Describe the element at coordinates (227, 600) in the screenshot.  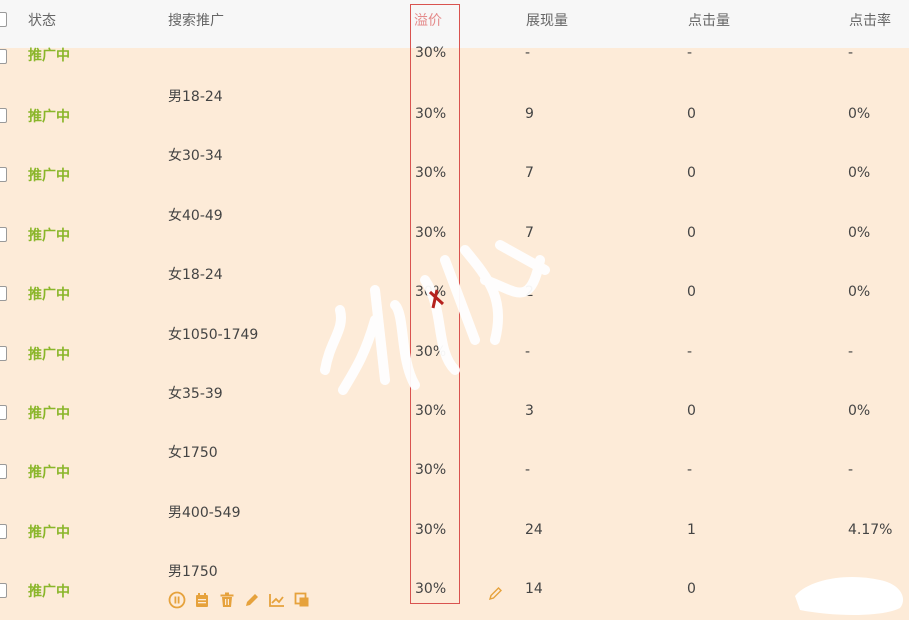
I see `delete-icon` at that location.